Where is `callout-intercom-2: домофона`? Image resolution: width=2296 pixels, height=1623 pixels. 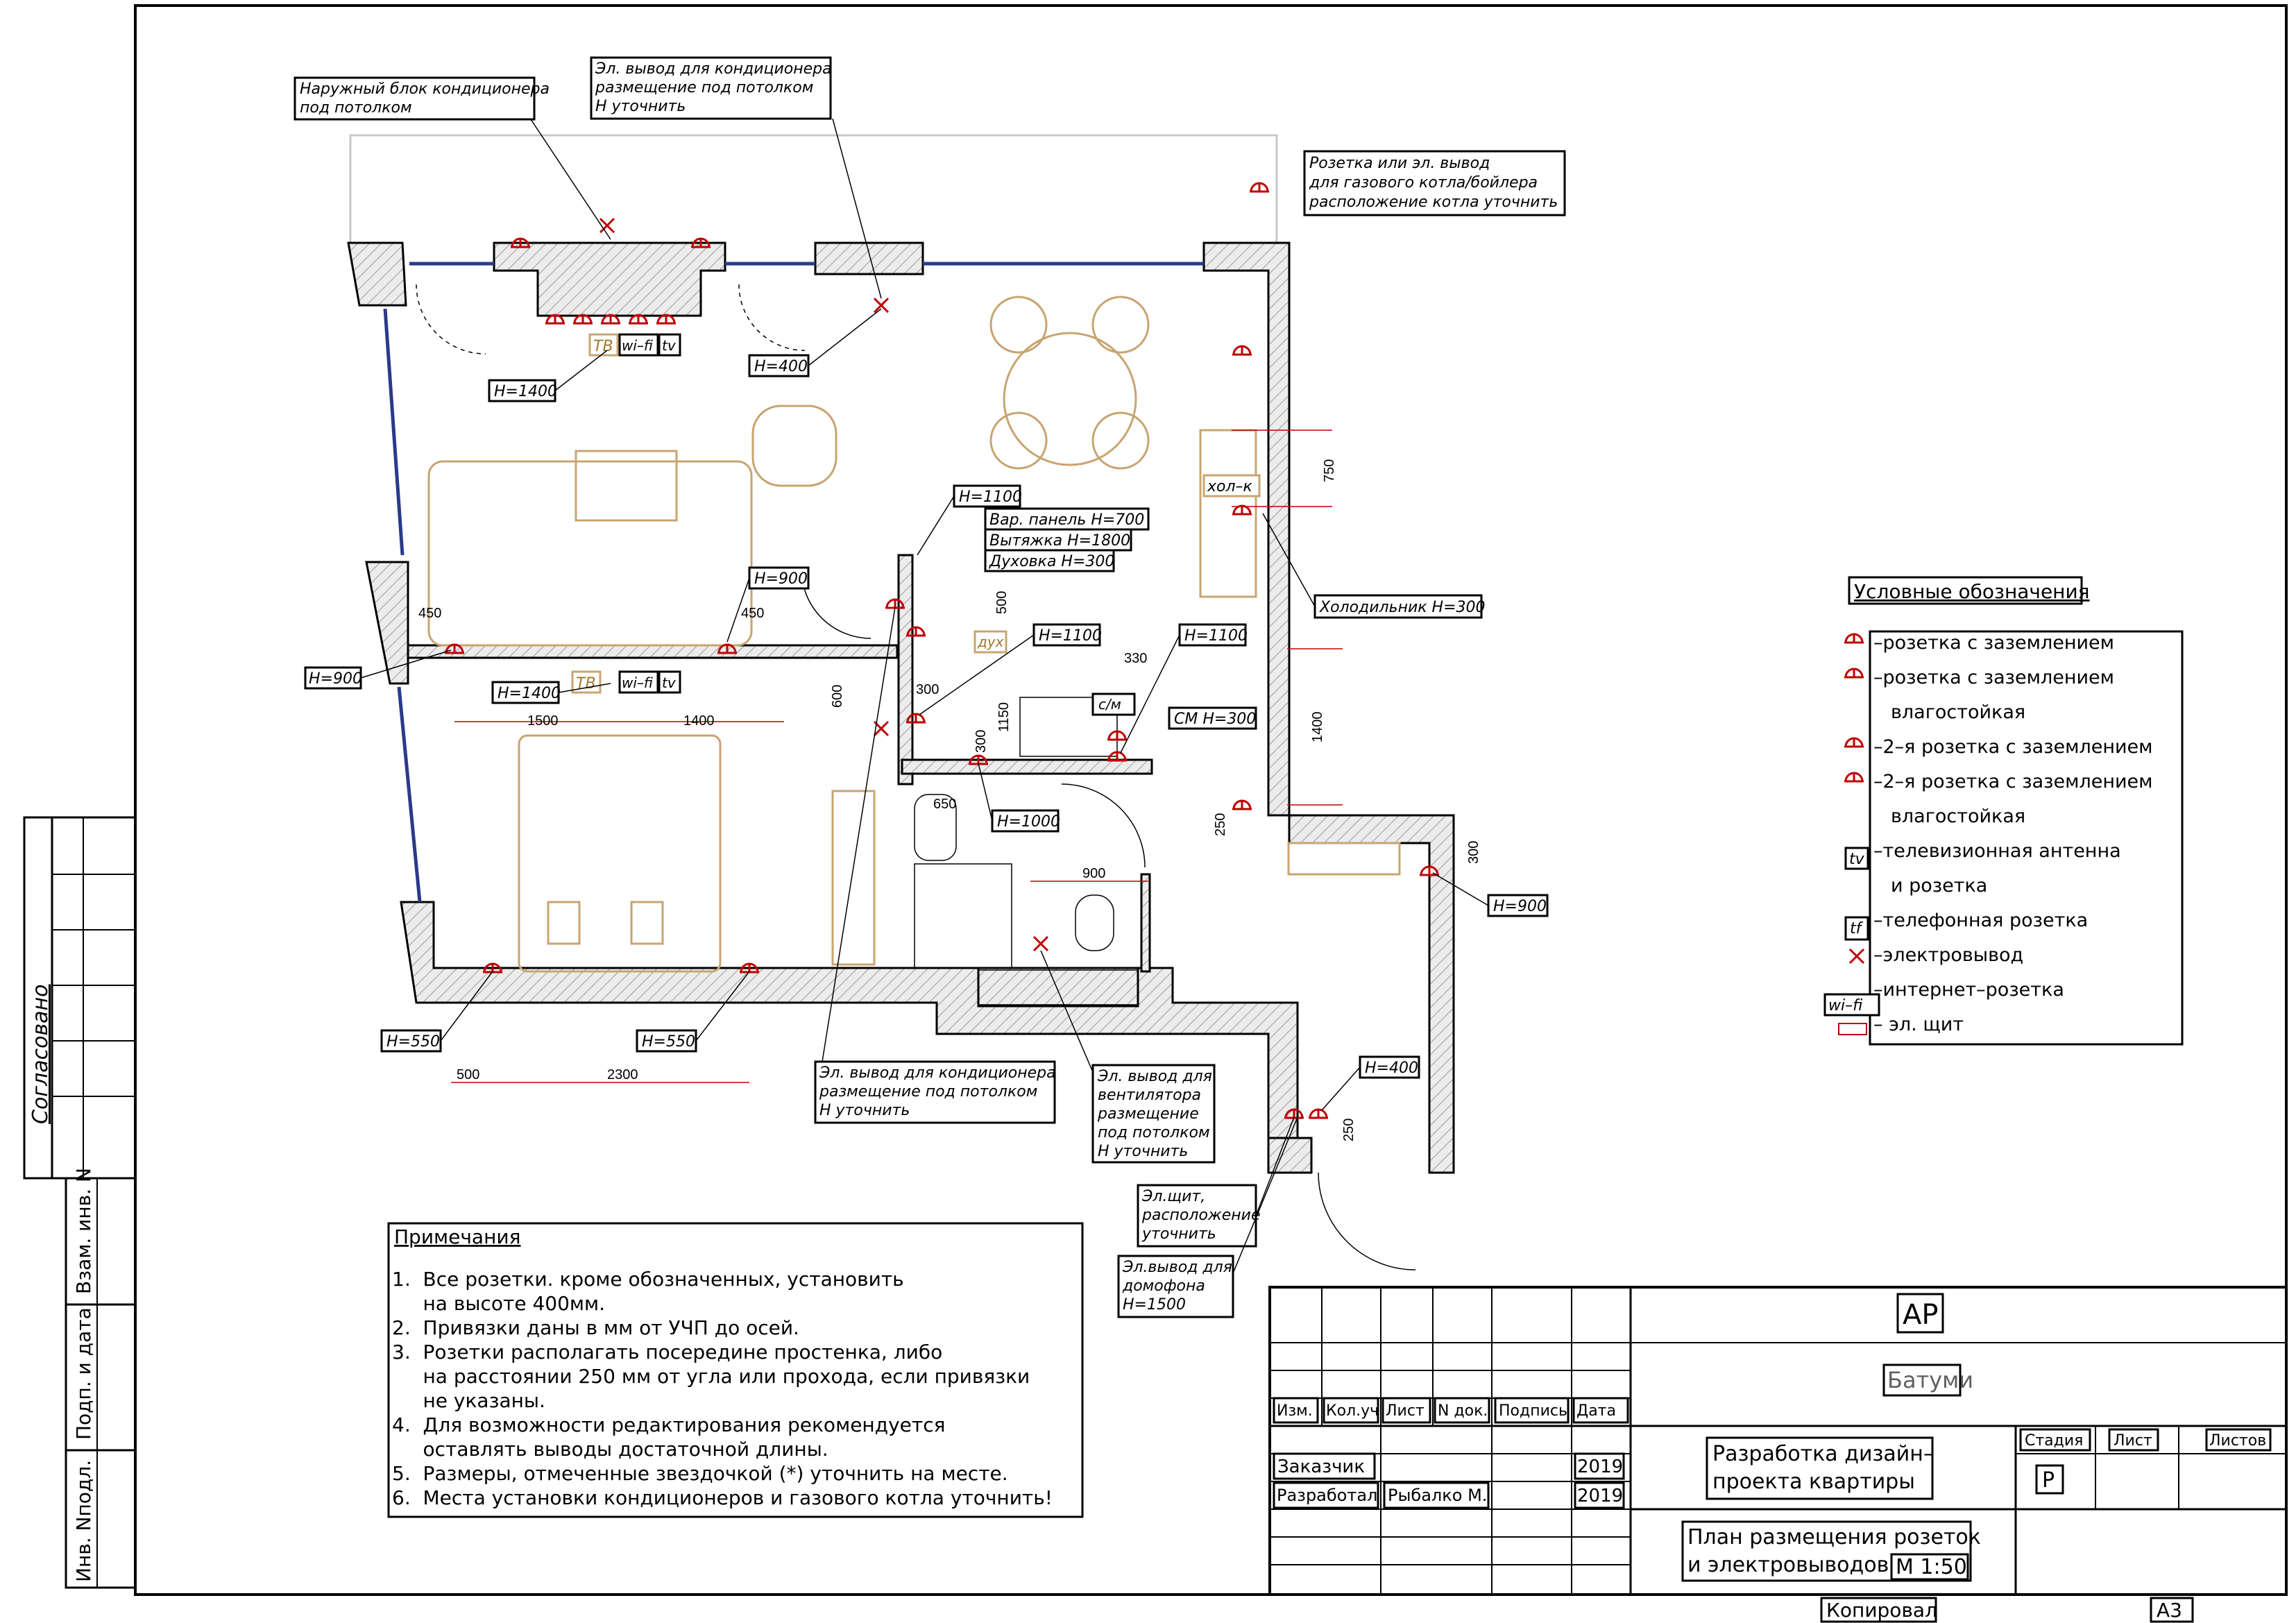
callout-intercom-2: домофона is located at coordinates (1163, 1286).